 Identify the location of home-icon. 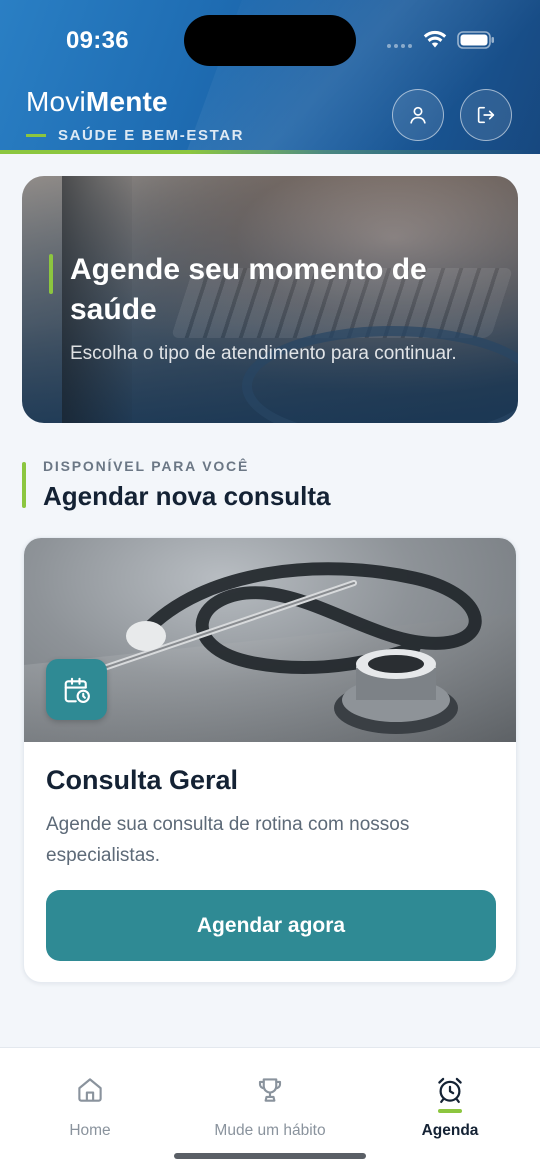
(90, 1090).